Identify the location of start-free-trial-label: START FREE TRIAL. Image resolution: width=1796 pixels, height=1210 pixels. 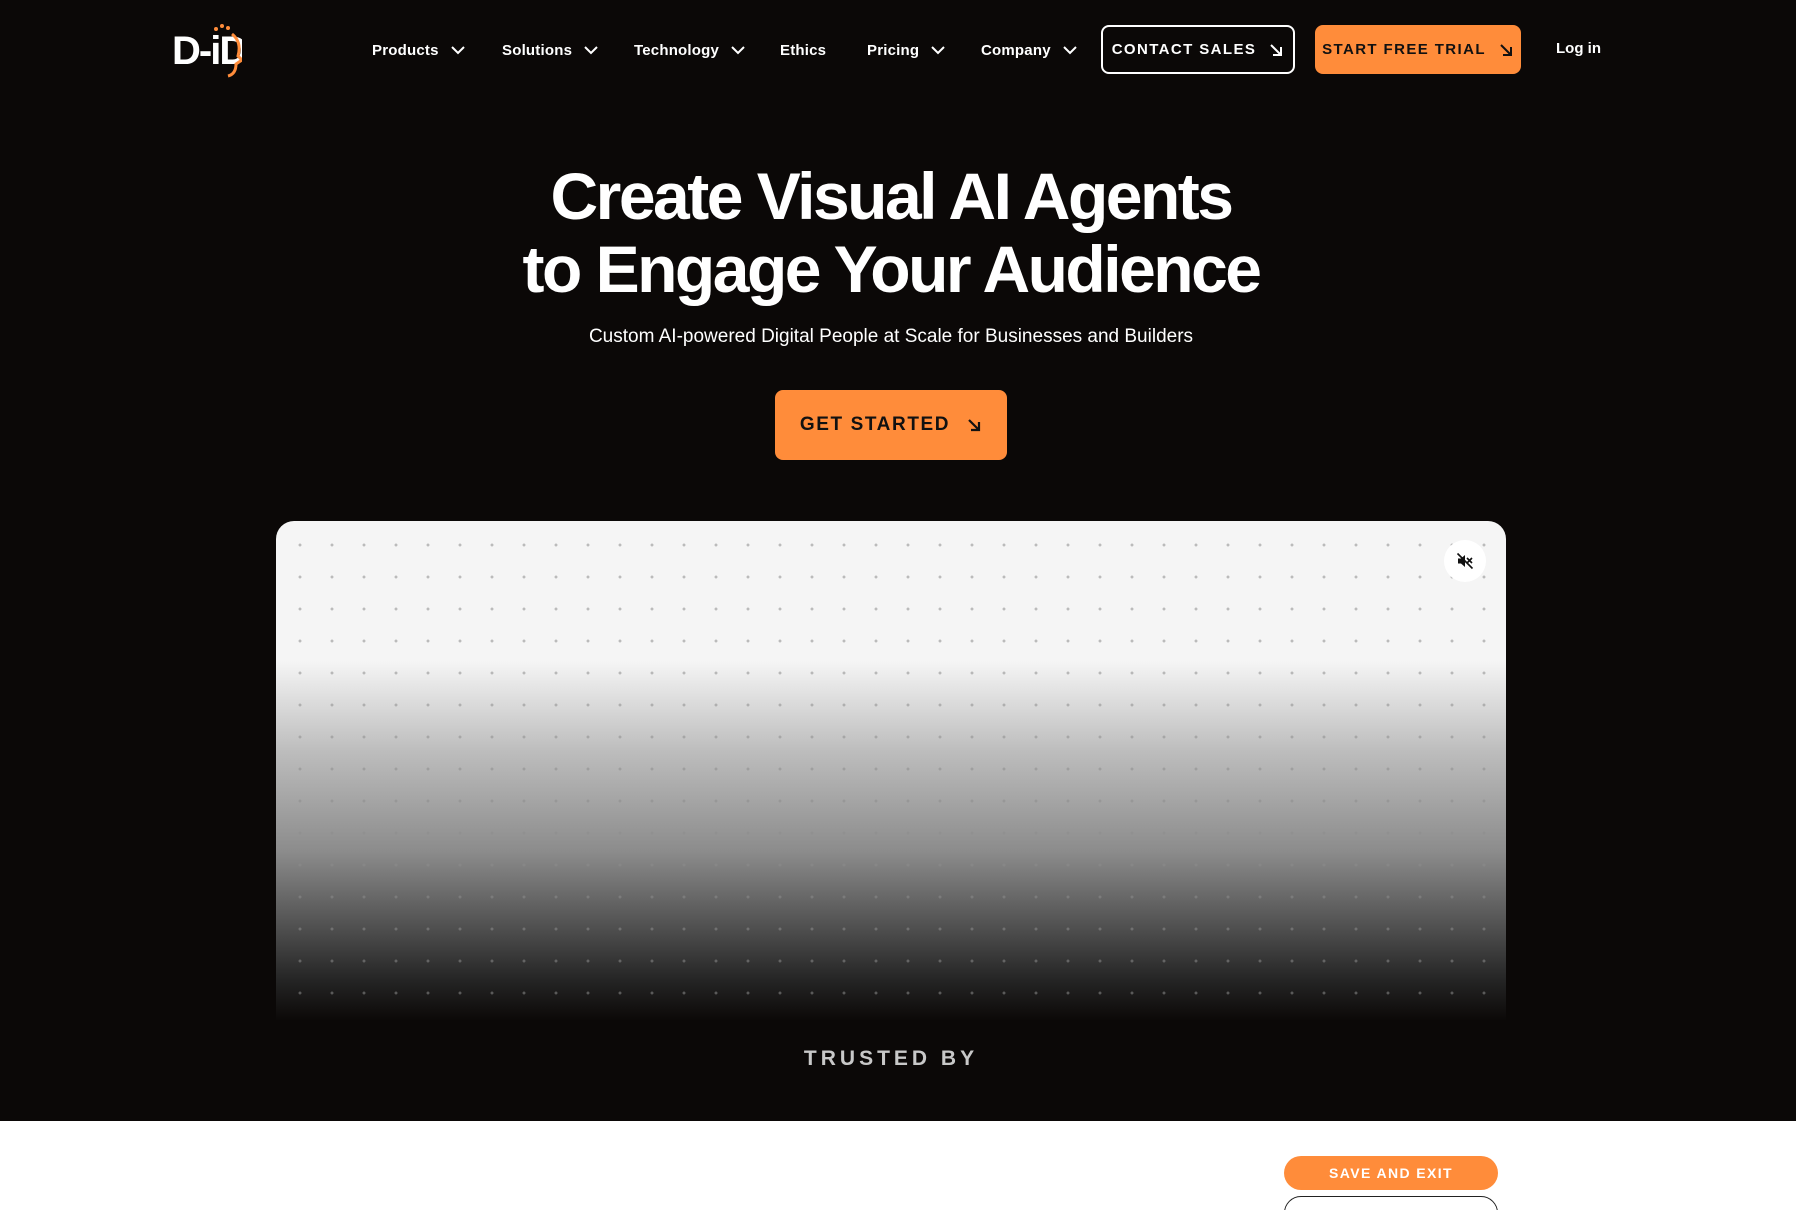
(1404, 49).